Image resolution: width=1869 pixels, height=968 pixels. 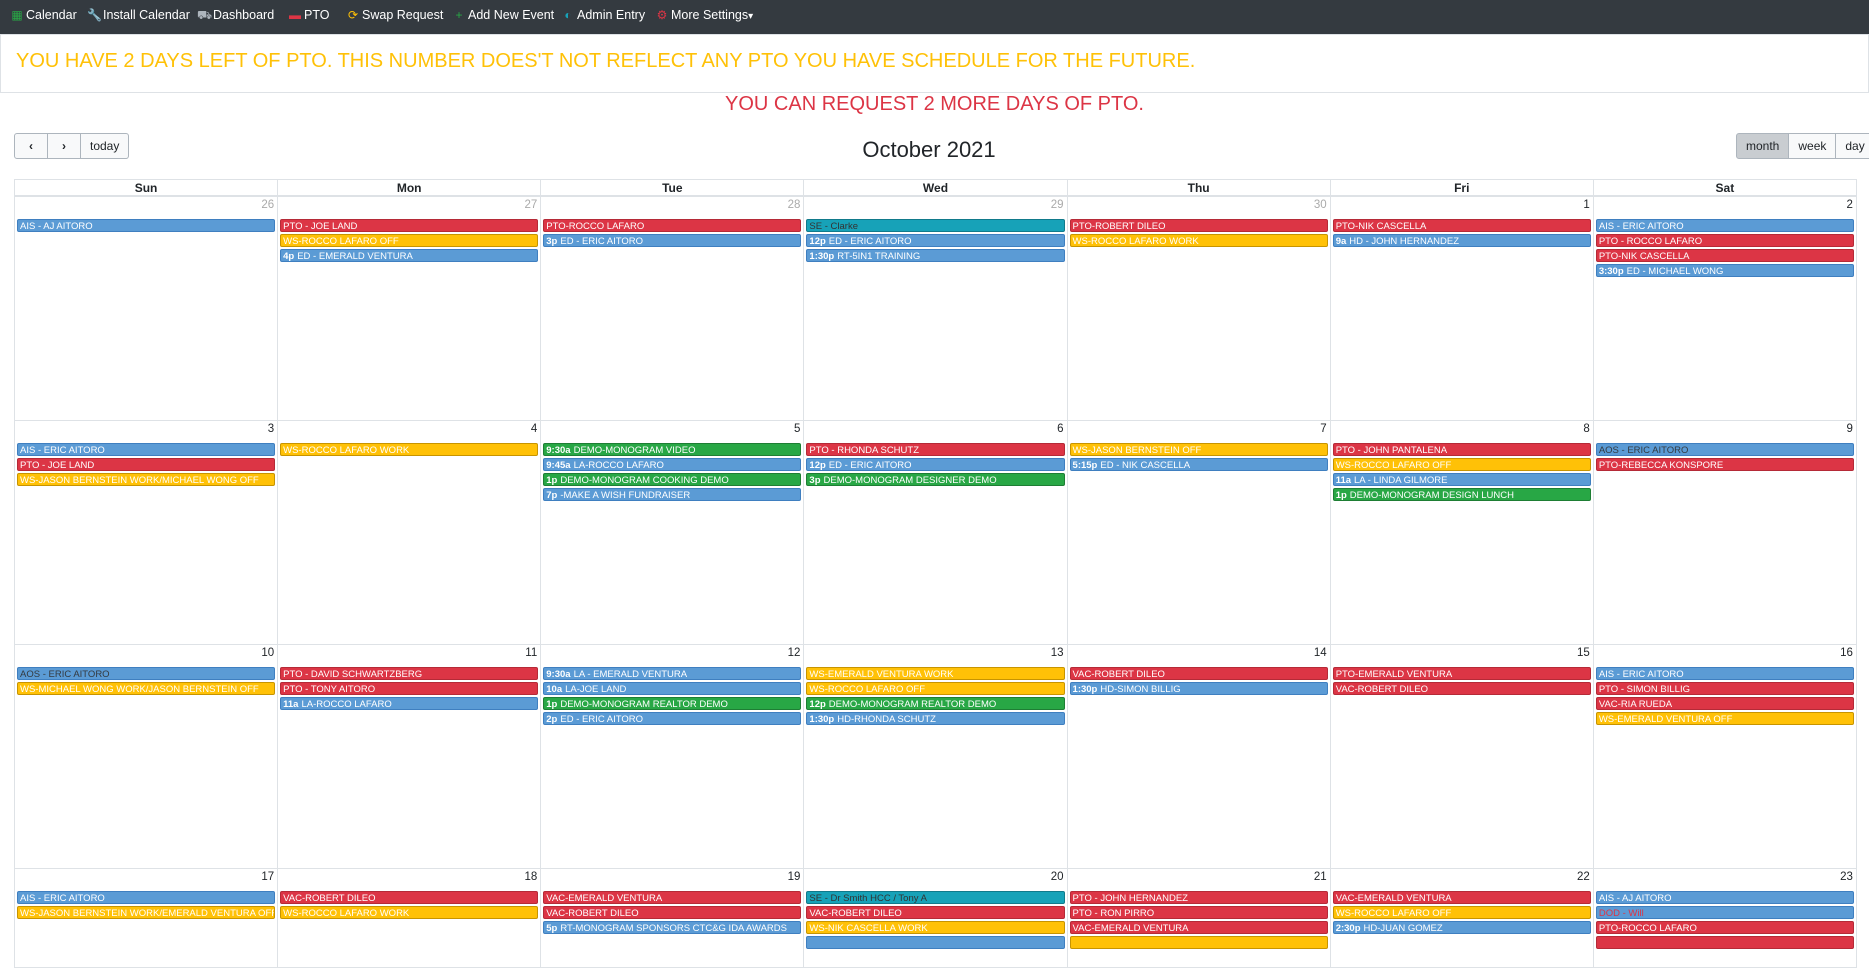 What do you see at coordinates (1763, 146) in the screenshot?
I see `month-view-button: month` at bounding box center [1763, 146].